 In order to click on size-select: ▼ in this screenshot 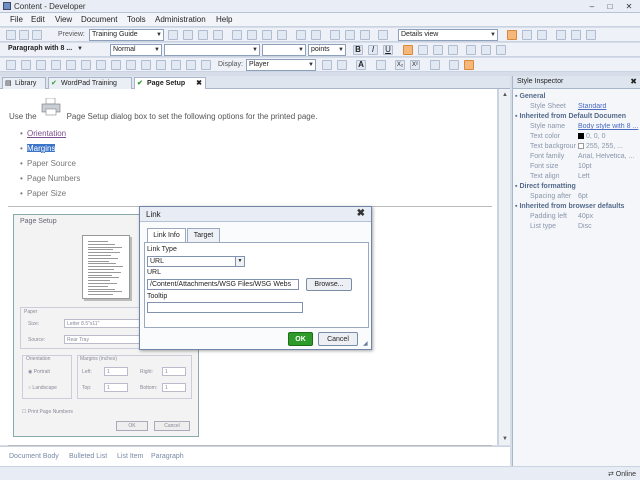, I will do `click(284, 50)`.